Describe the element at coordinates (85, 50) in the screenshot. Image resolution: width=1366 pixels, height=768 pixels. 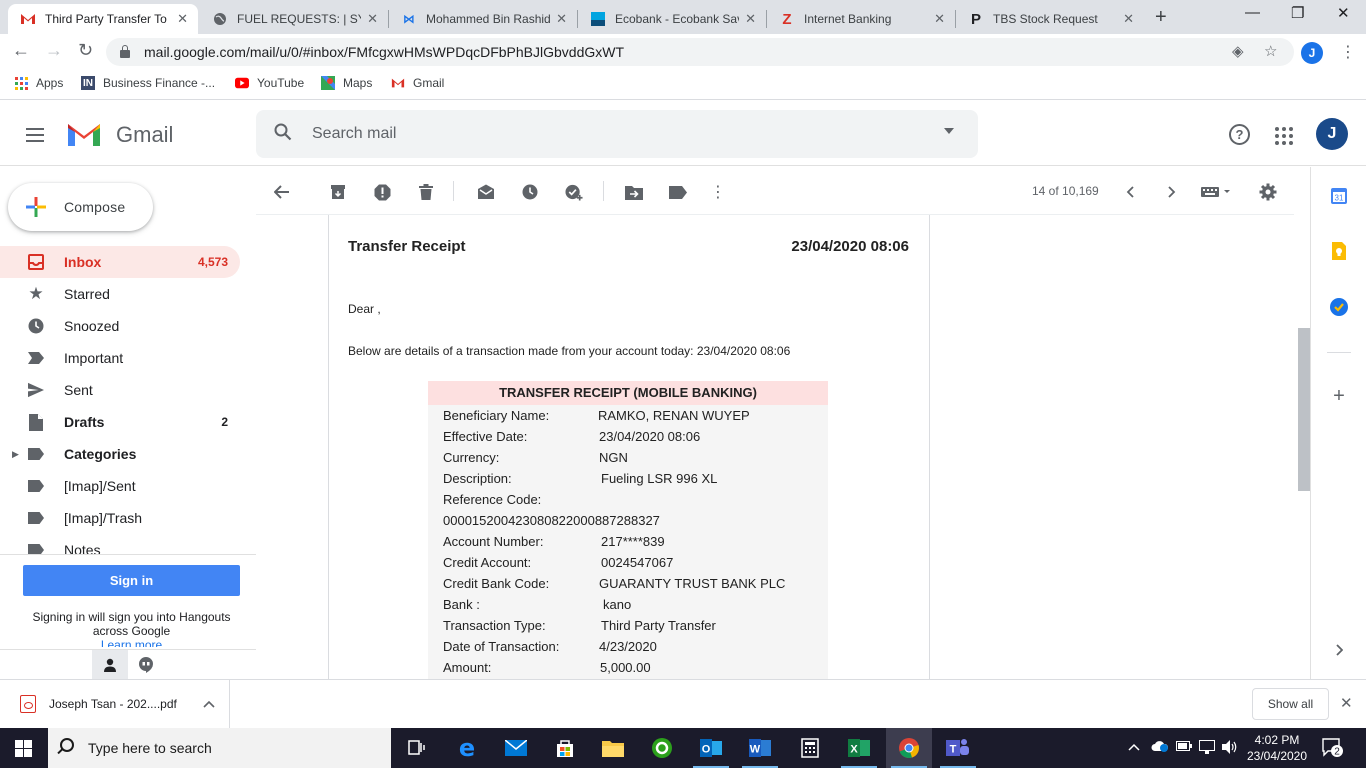
I see `reload-icon: ↻` at that location.